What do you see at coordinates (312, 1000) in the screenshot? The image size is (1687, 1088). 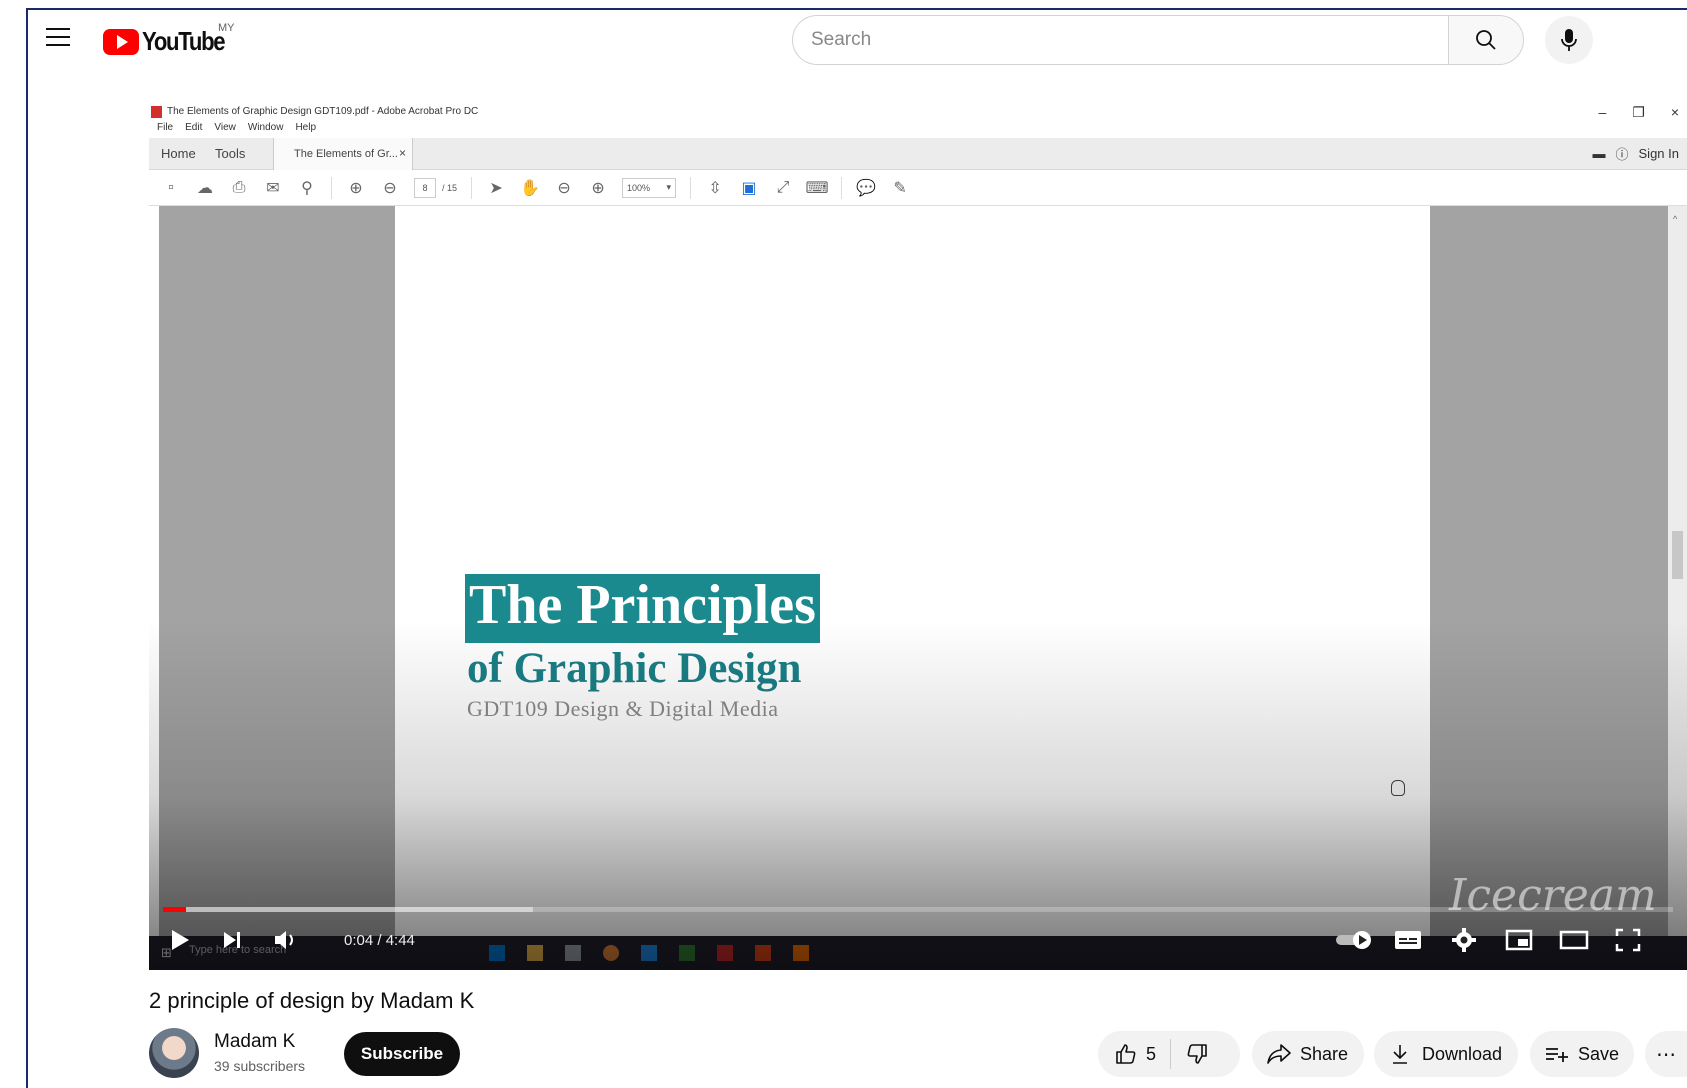 I see `video-title: 2 principle of design by Madam K` at bounding box center [312, 1000].